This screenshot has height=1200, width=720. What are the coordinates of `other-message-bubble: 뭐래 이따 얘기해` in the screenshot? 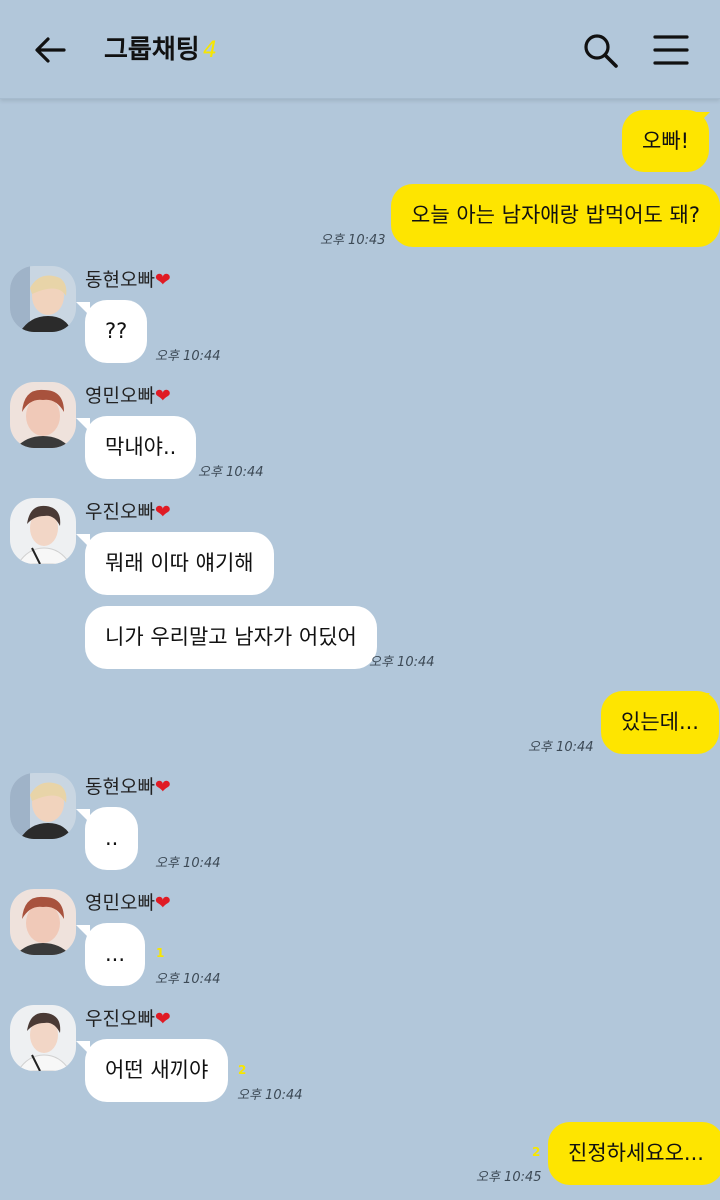 It's located at (179, 563).